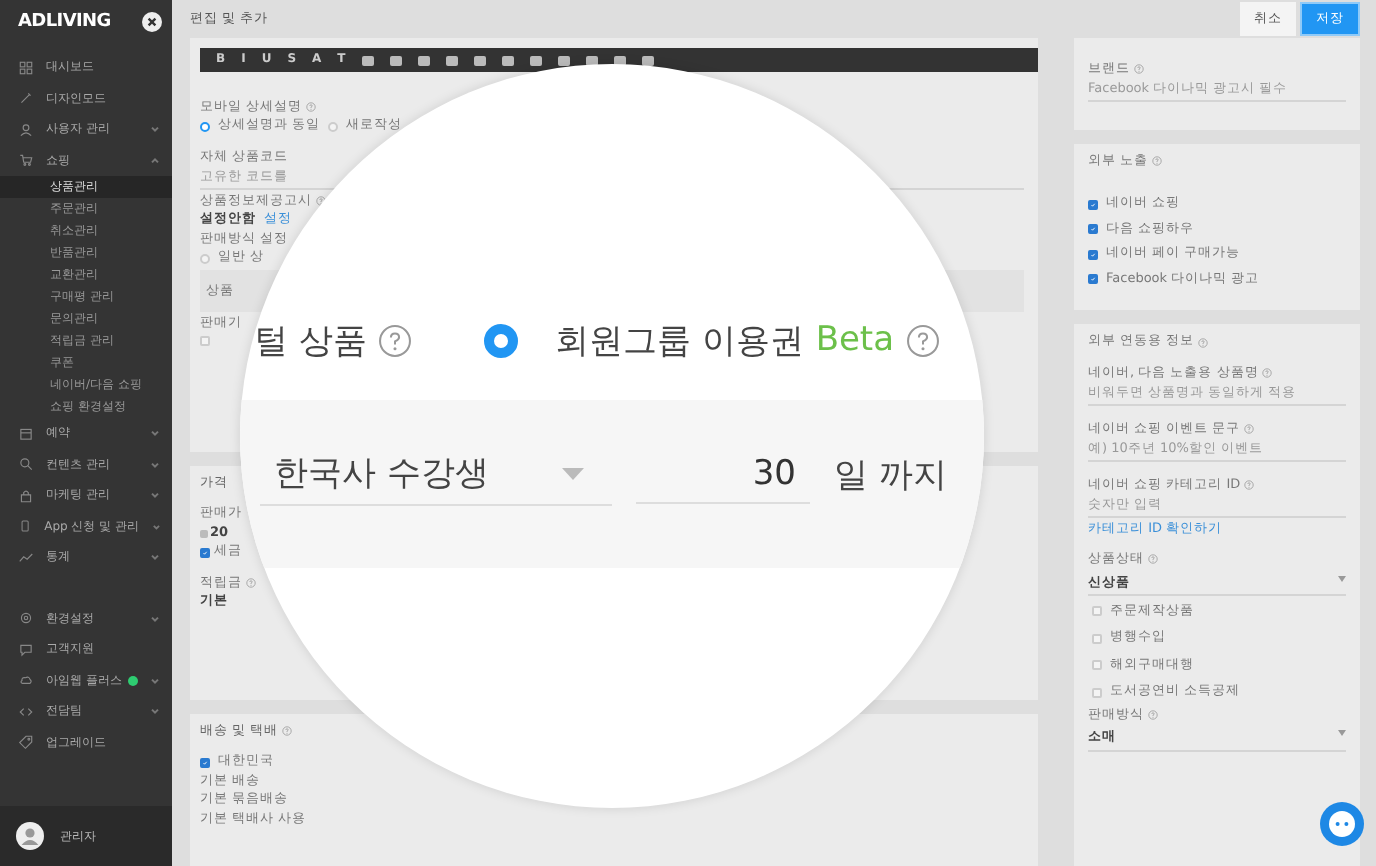  What do you see at coordinates (26, 160) in the screenshot?
I see `cart-icon` at bounding box center [26, 160].